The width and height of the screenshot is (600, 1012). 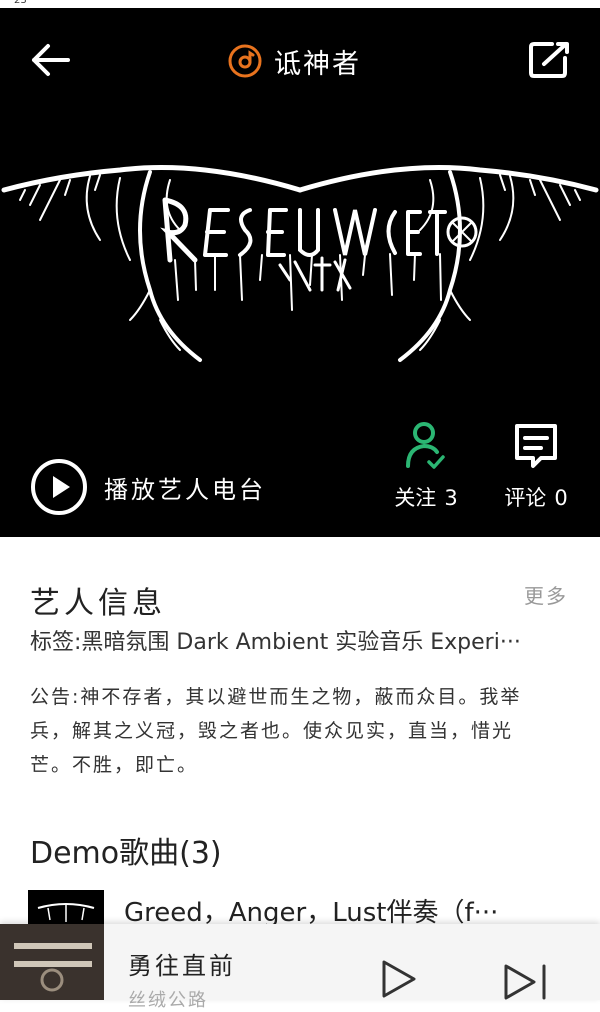 I want to click on play-circle-icon, so click(x=59, y=487).